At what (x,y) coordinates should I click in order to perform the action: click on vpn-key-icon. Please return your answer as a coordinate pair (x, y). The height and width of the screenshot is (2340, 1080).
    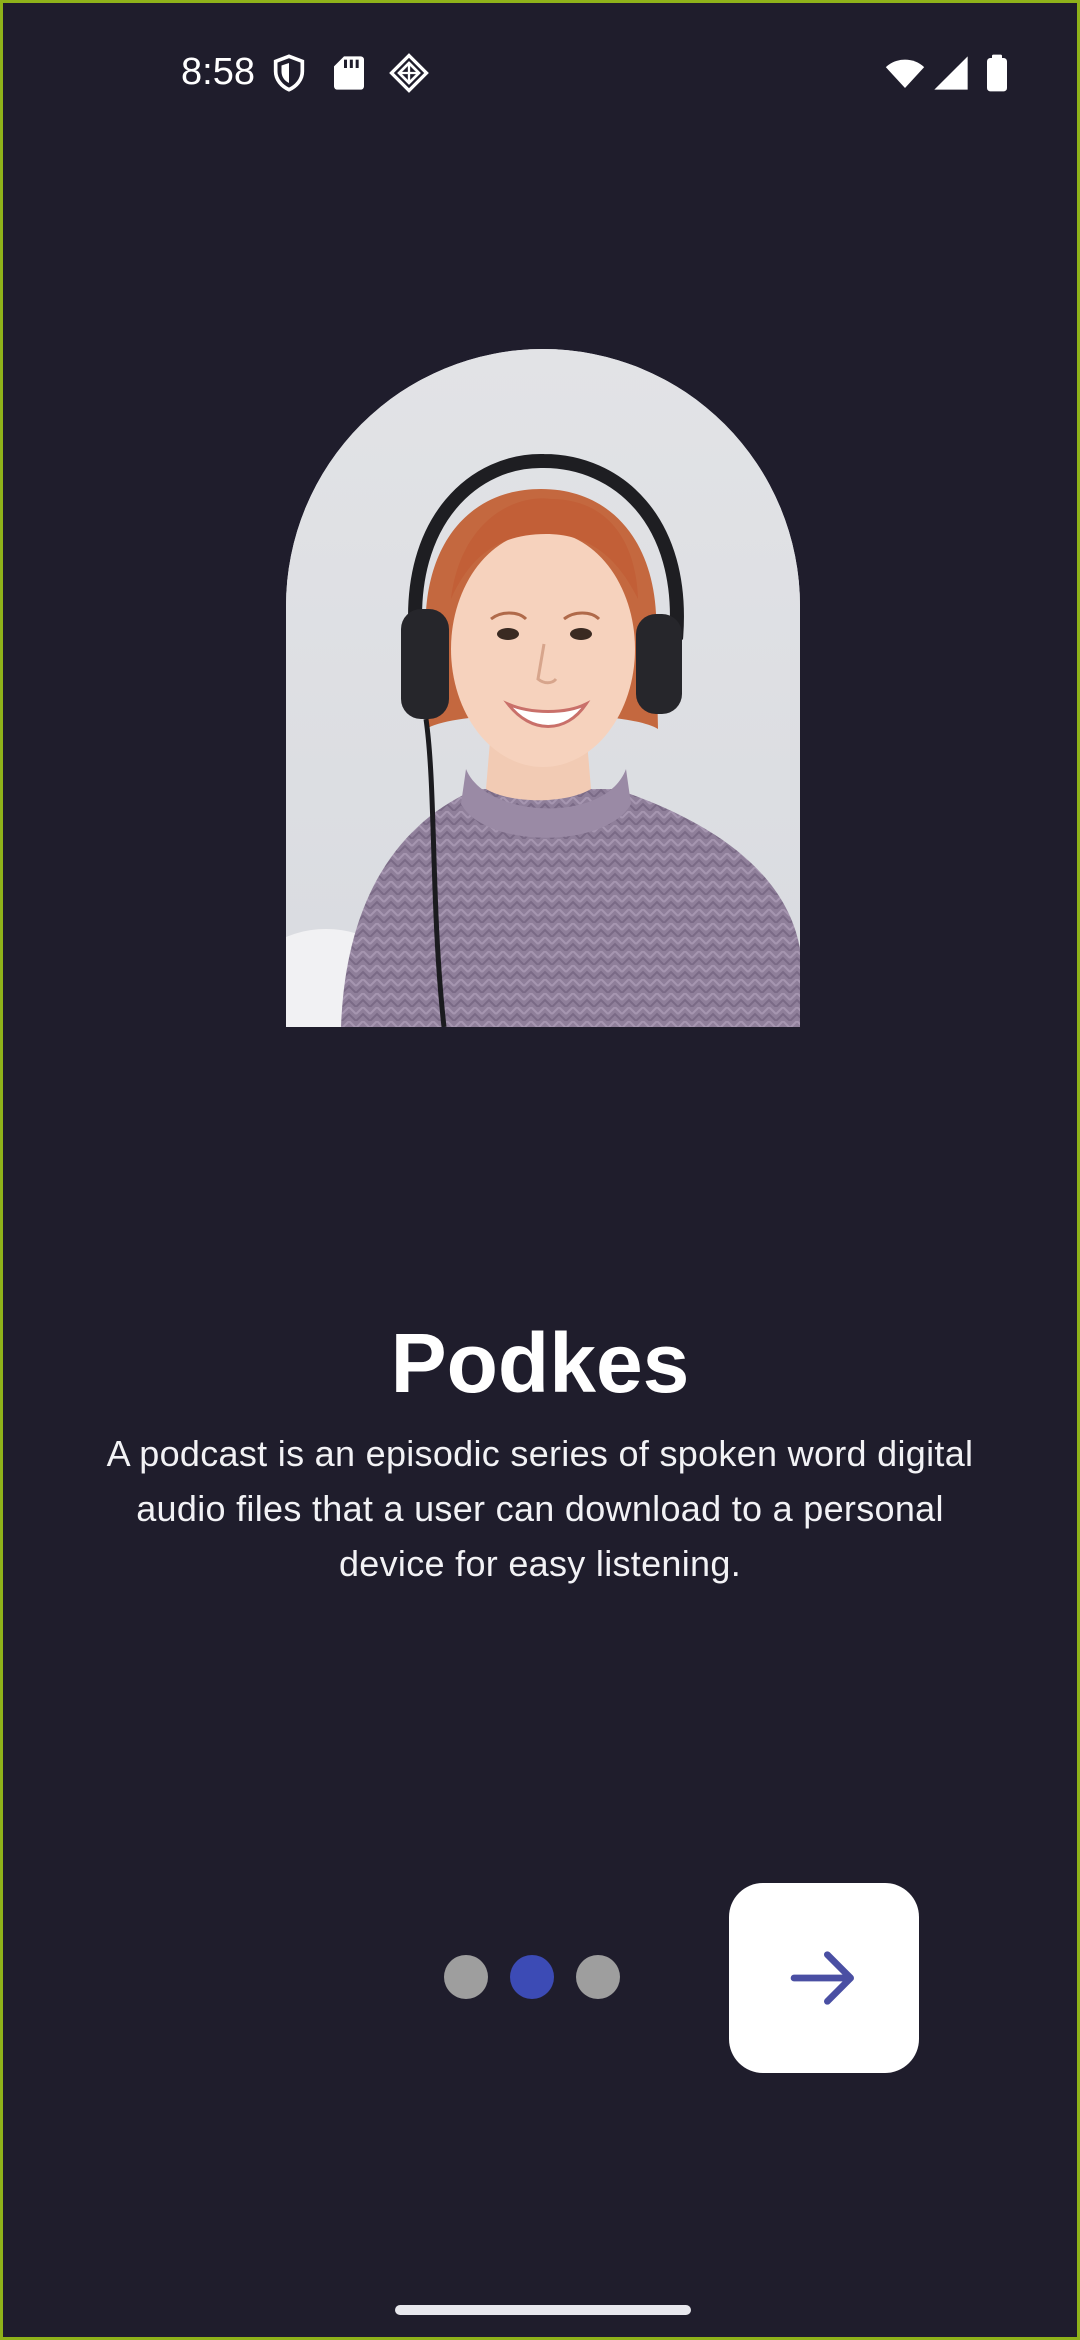
    Looking at the image, I should click on (409, 73).